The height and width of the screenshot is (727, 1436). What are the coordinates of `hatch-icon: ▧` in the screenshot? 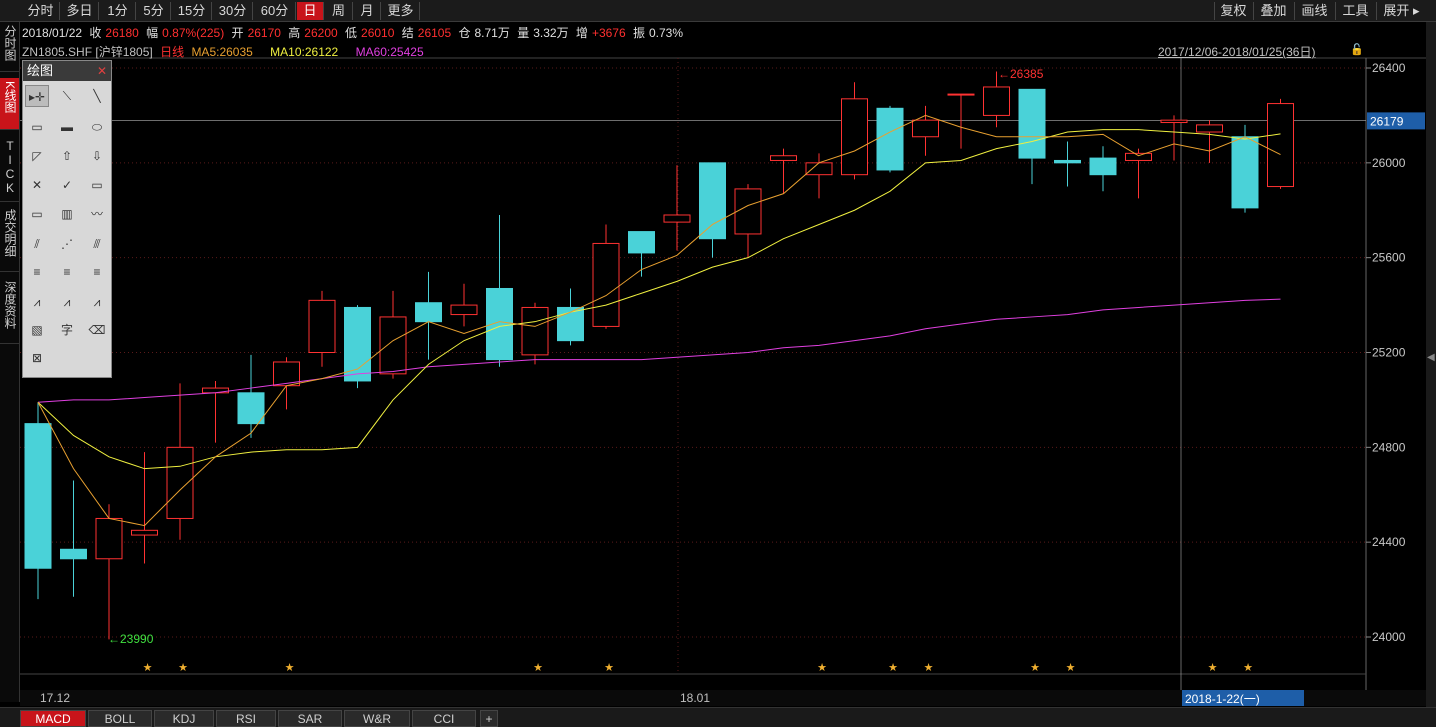 It's located at (37, 330).